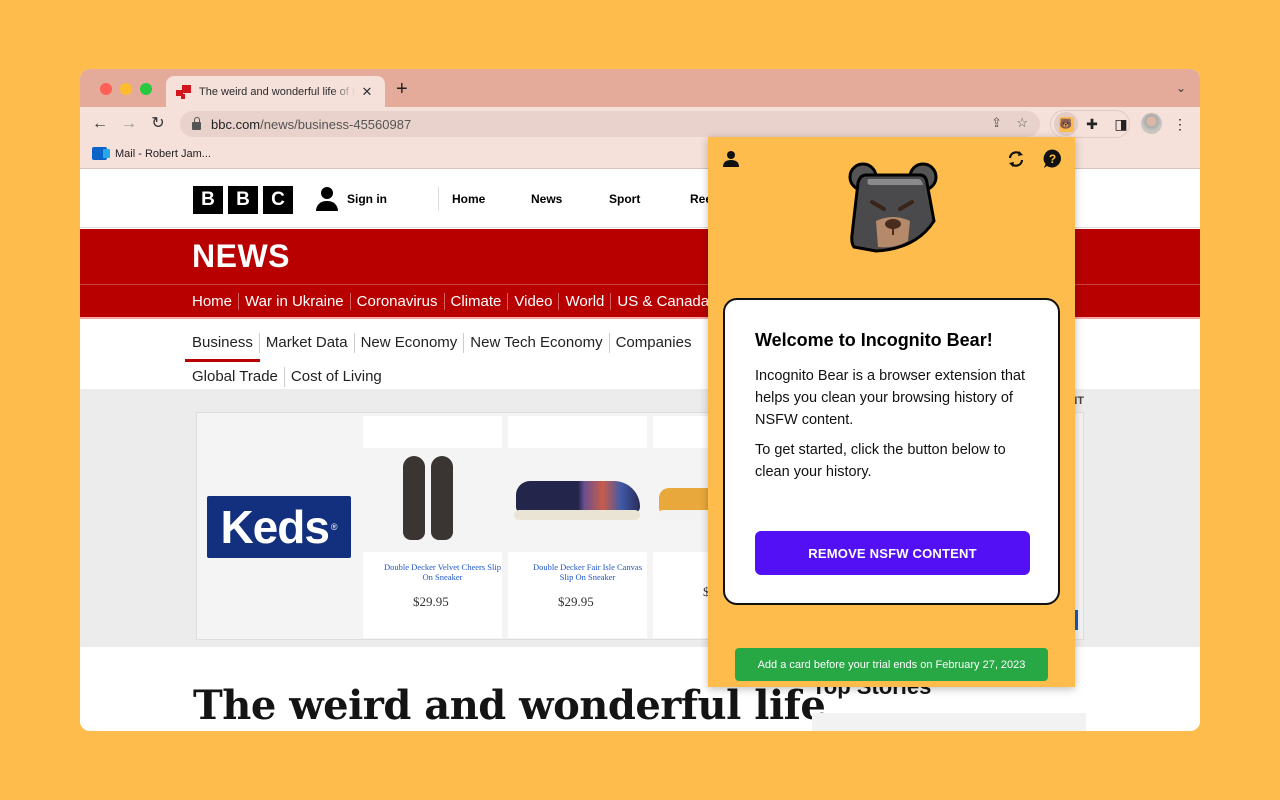 This screenshot has width=1280, height=800. I want to click on outlook-icon, so click(101, 153).